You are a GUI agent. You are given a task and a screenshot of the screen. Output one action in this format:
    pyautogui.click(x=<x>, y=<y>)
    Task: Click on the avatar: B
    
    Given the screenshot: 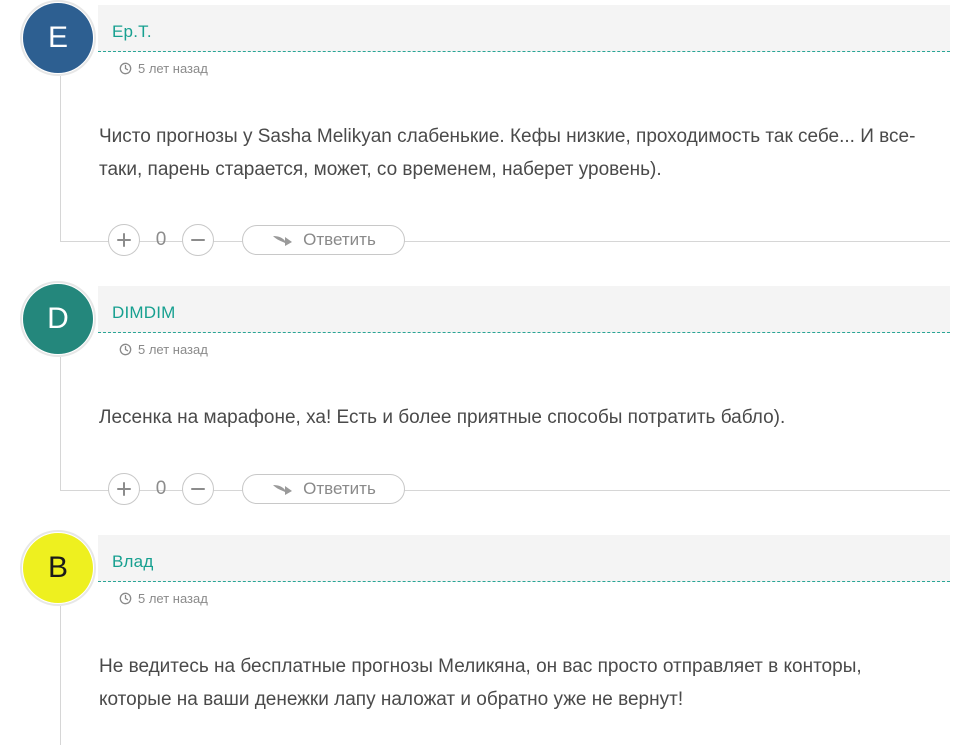 What is the action you would take?
    pyautogui.click(x=58, y=568)
    